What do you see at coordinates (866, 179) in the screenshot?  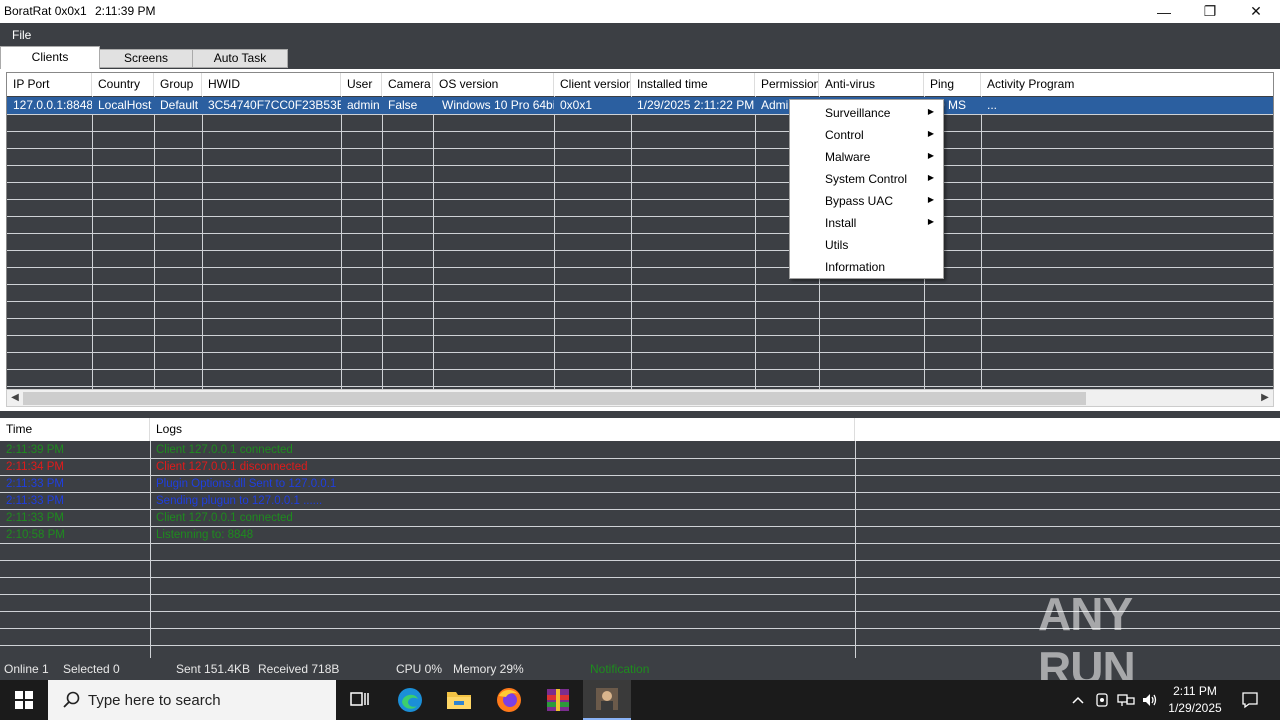 I see `menu-item-system-control: System Control ▶` at bounding box center [866, 179].